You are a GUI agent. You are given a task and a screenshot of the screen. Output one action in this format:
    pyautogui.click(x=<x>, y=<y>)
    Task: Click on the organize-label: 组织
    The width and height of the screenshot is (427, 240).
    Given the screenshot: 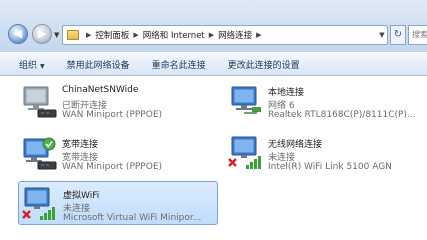 What is the action you would take?
    pyautogui.click(x=28, y=65)
    